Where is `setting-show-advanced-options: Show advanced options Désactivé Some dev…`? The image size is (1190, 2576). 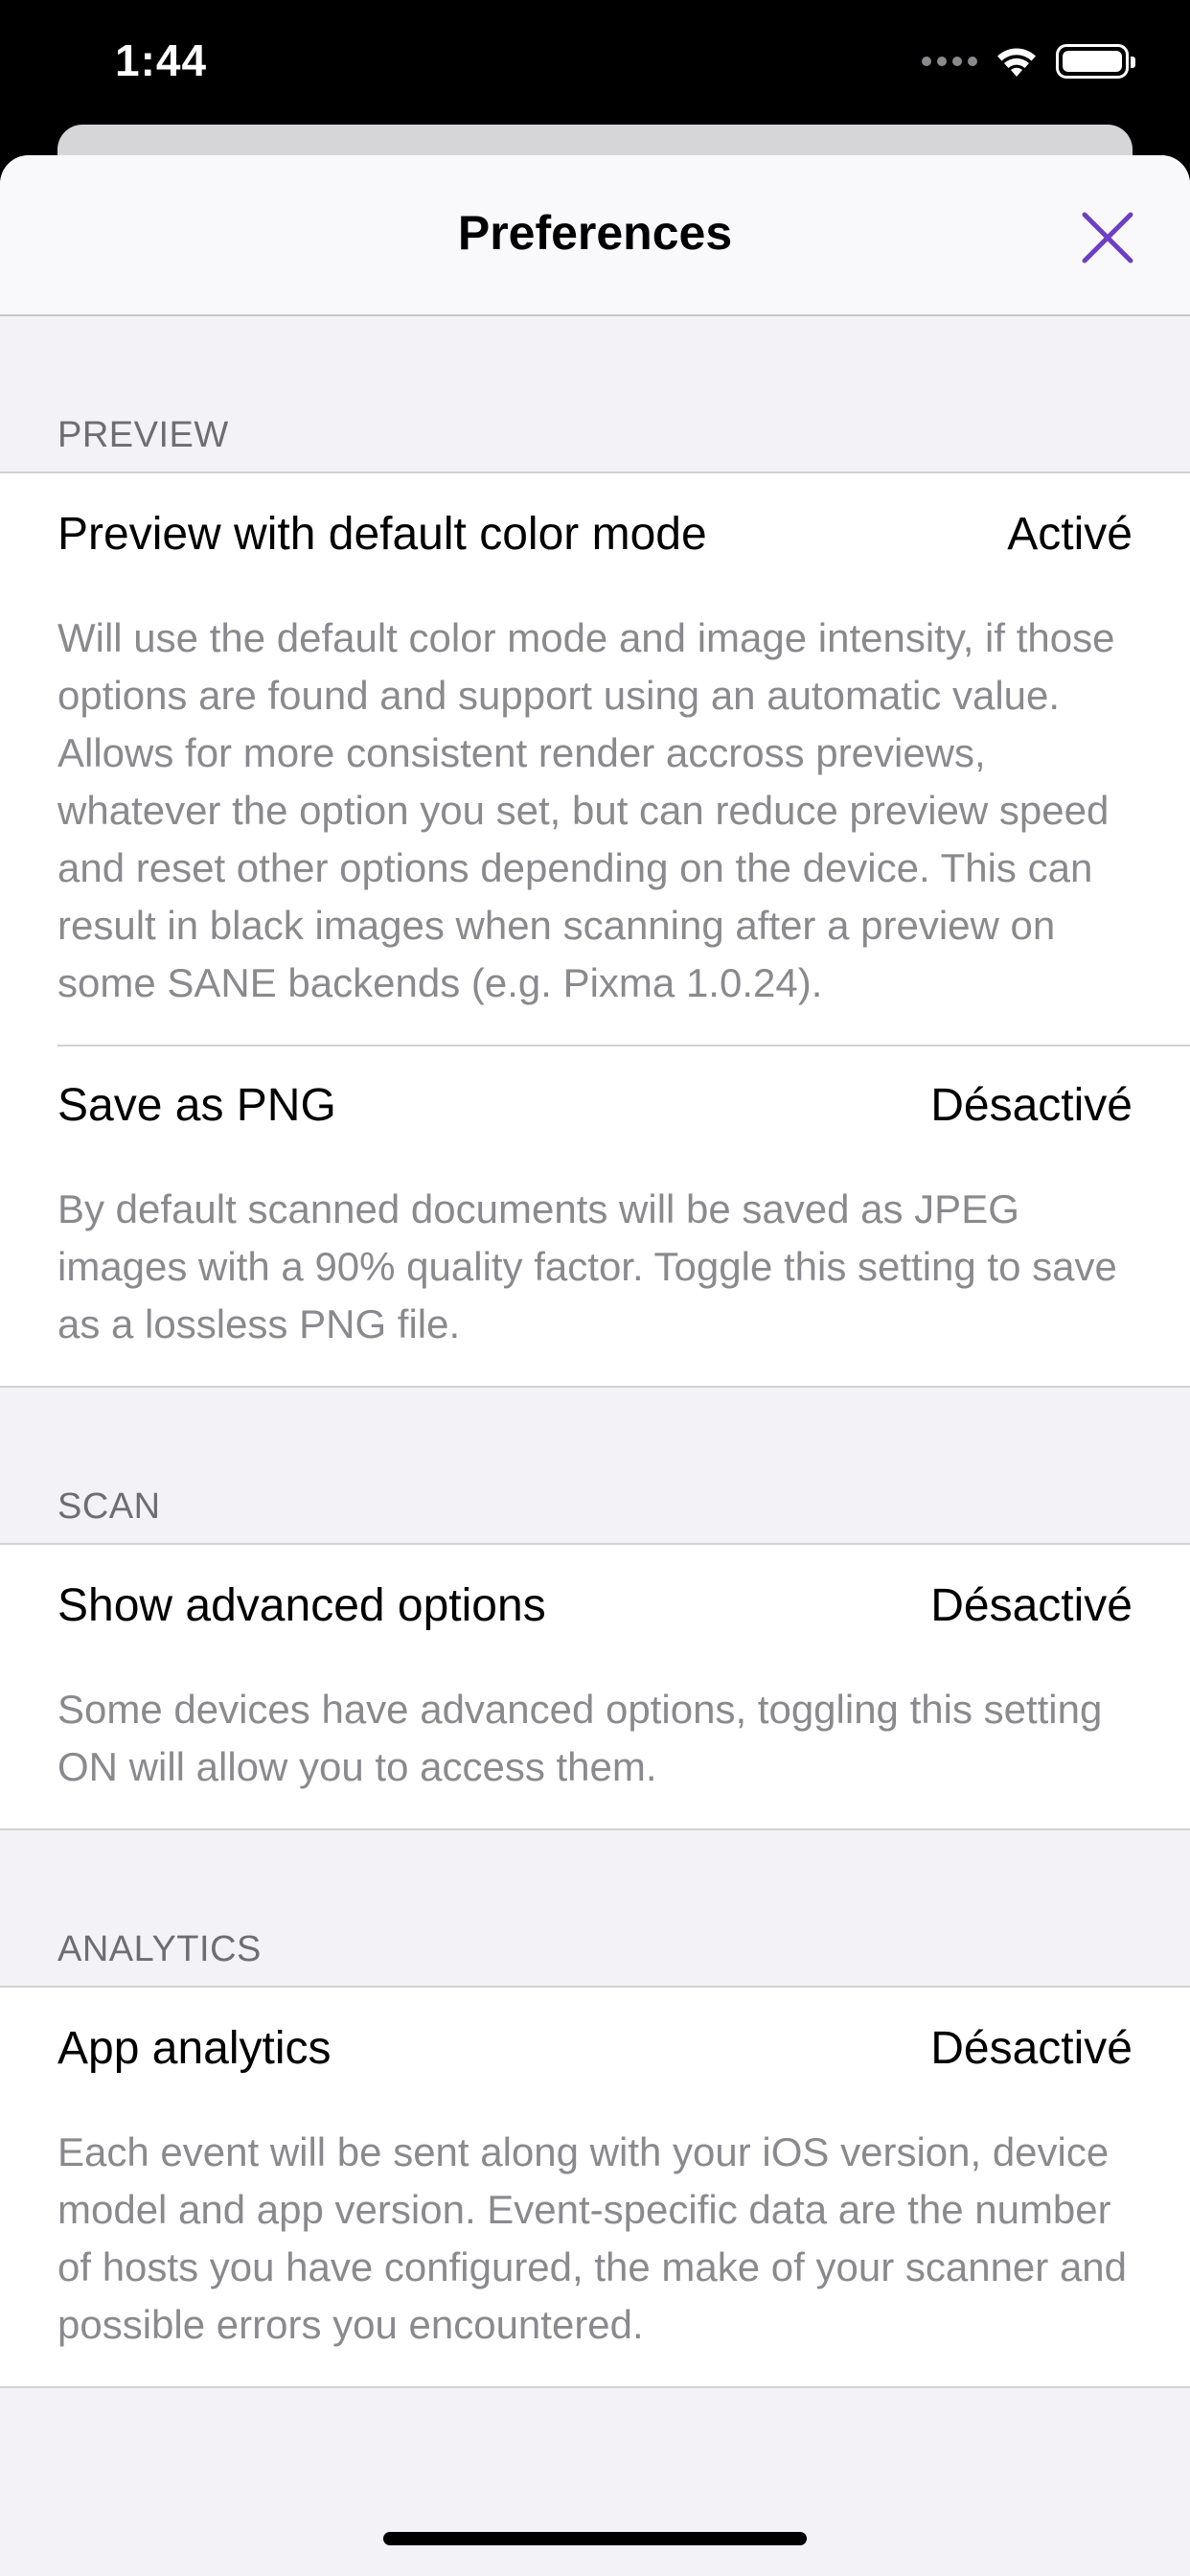 setting-show-advanced-options: Show advanced options Désactivé Some dev… is located at coordinates (595, 1686).